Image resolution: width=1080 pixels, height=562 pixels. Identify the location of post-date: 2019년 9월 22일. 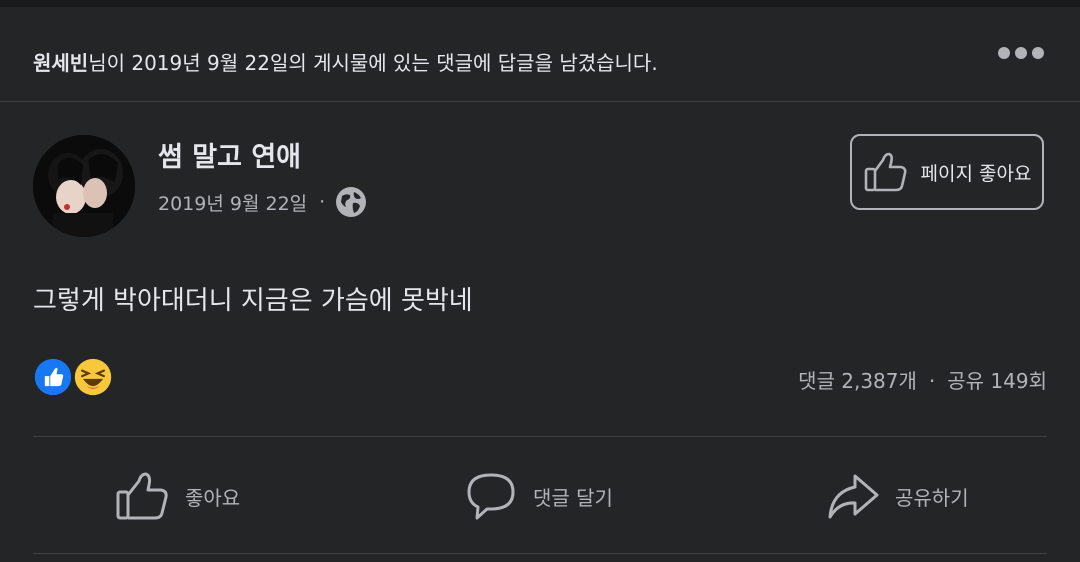
(232, 202).